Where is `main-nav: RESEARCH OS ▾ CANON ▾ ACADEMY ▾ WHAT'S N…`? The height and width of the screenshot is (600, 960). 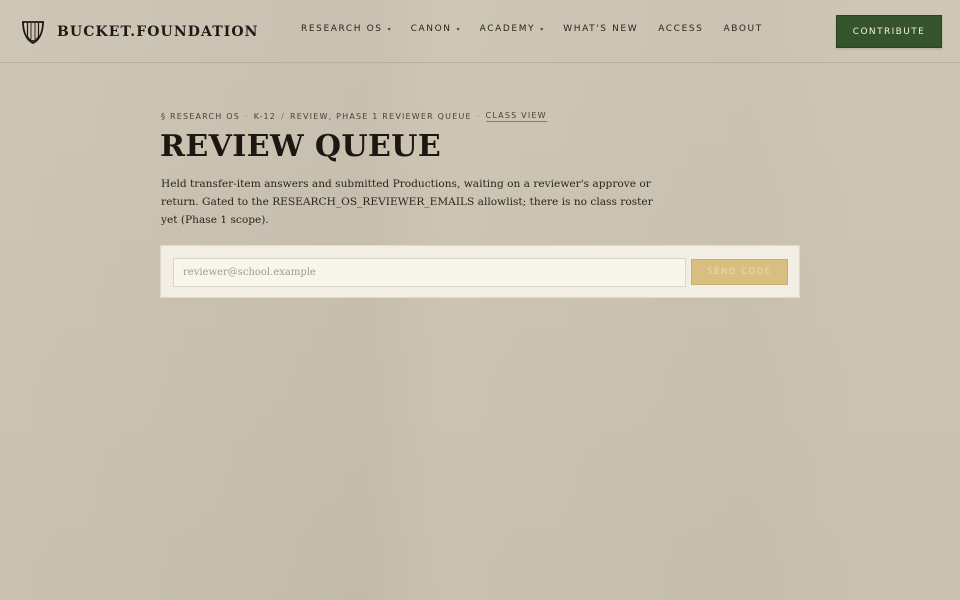
main-nav: RESEARCH OS ▾ CANON ▾ ACADEMY ▾ WHAT'S N… is located at coordinates (532, 29).